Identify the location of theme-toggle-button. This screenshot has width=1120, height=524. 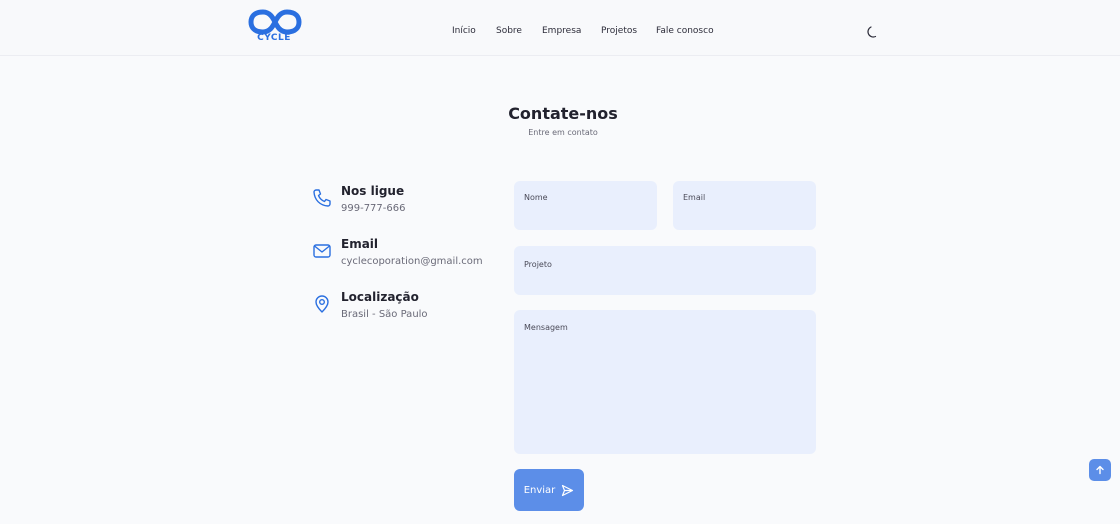
(873, 31).